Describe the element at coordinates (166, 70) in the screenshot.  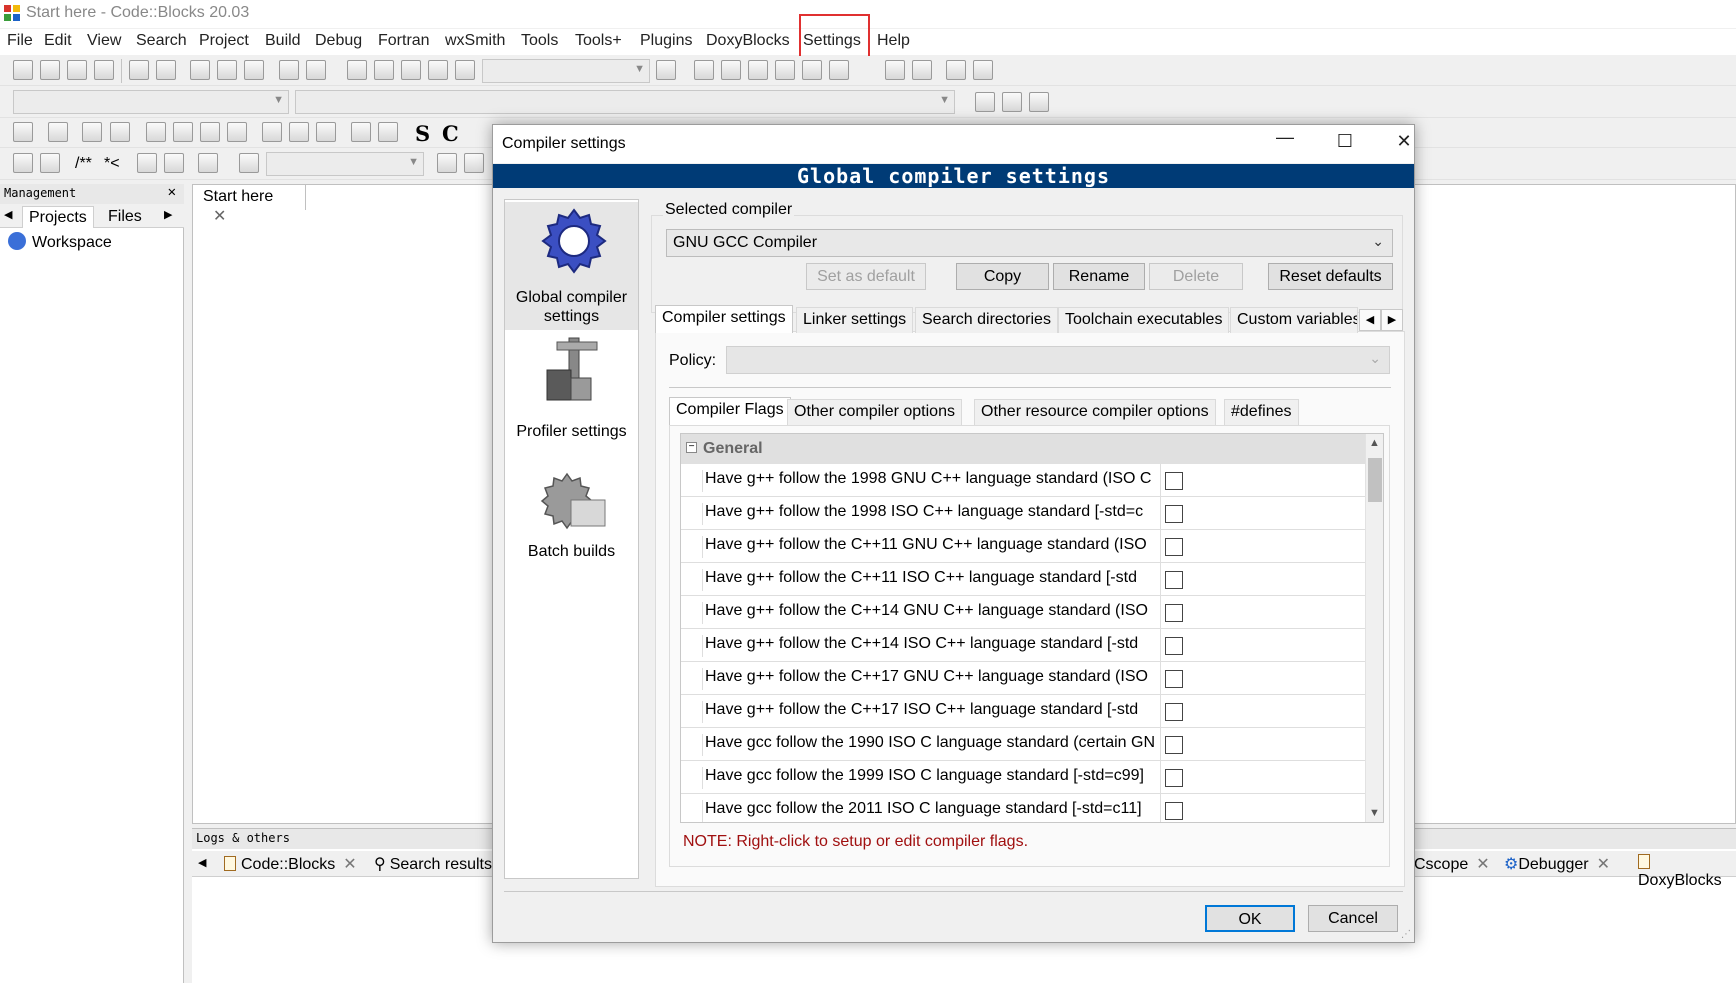
I see `redo-icon` at that location.